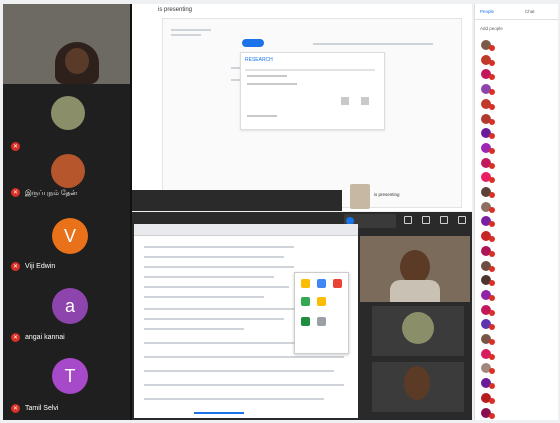 This screenshot has height=423, width=560. Describe the element at coordinates (444, 220) in the screenshot. I see `chat-icon` at that location.